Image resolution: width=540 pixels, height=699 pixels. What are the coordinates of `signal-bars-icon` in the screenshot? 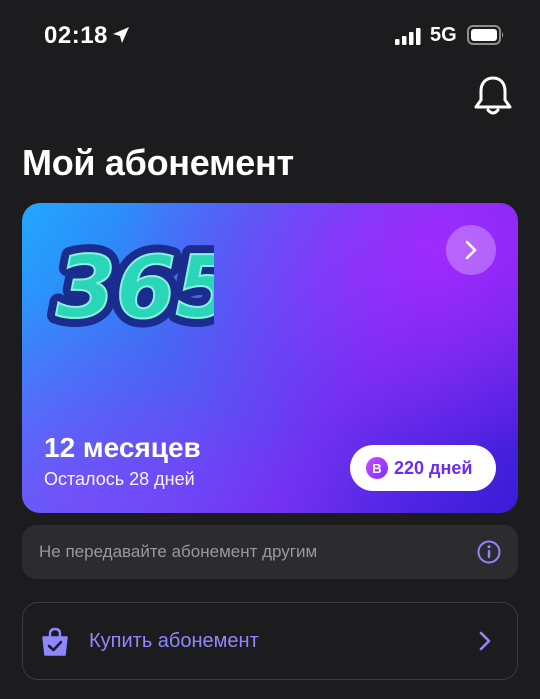 It's located at (408, 36).